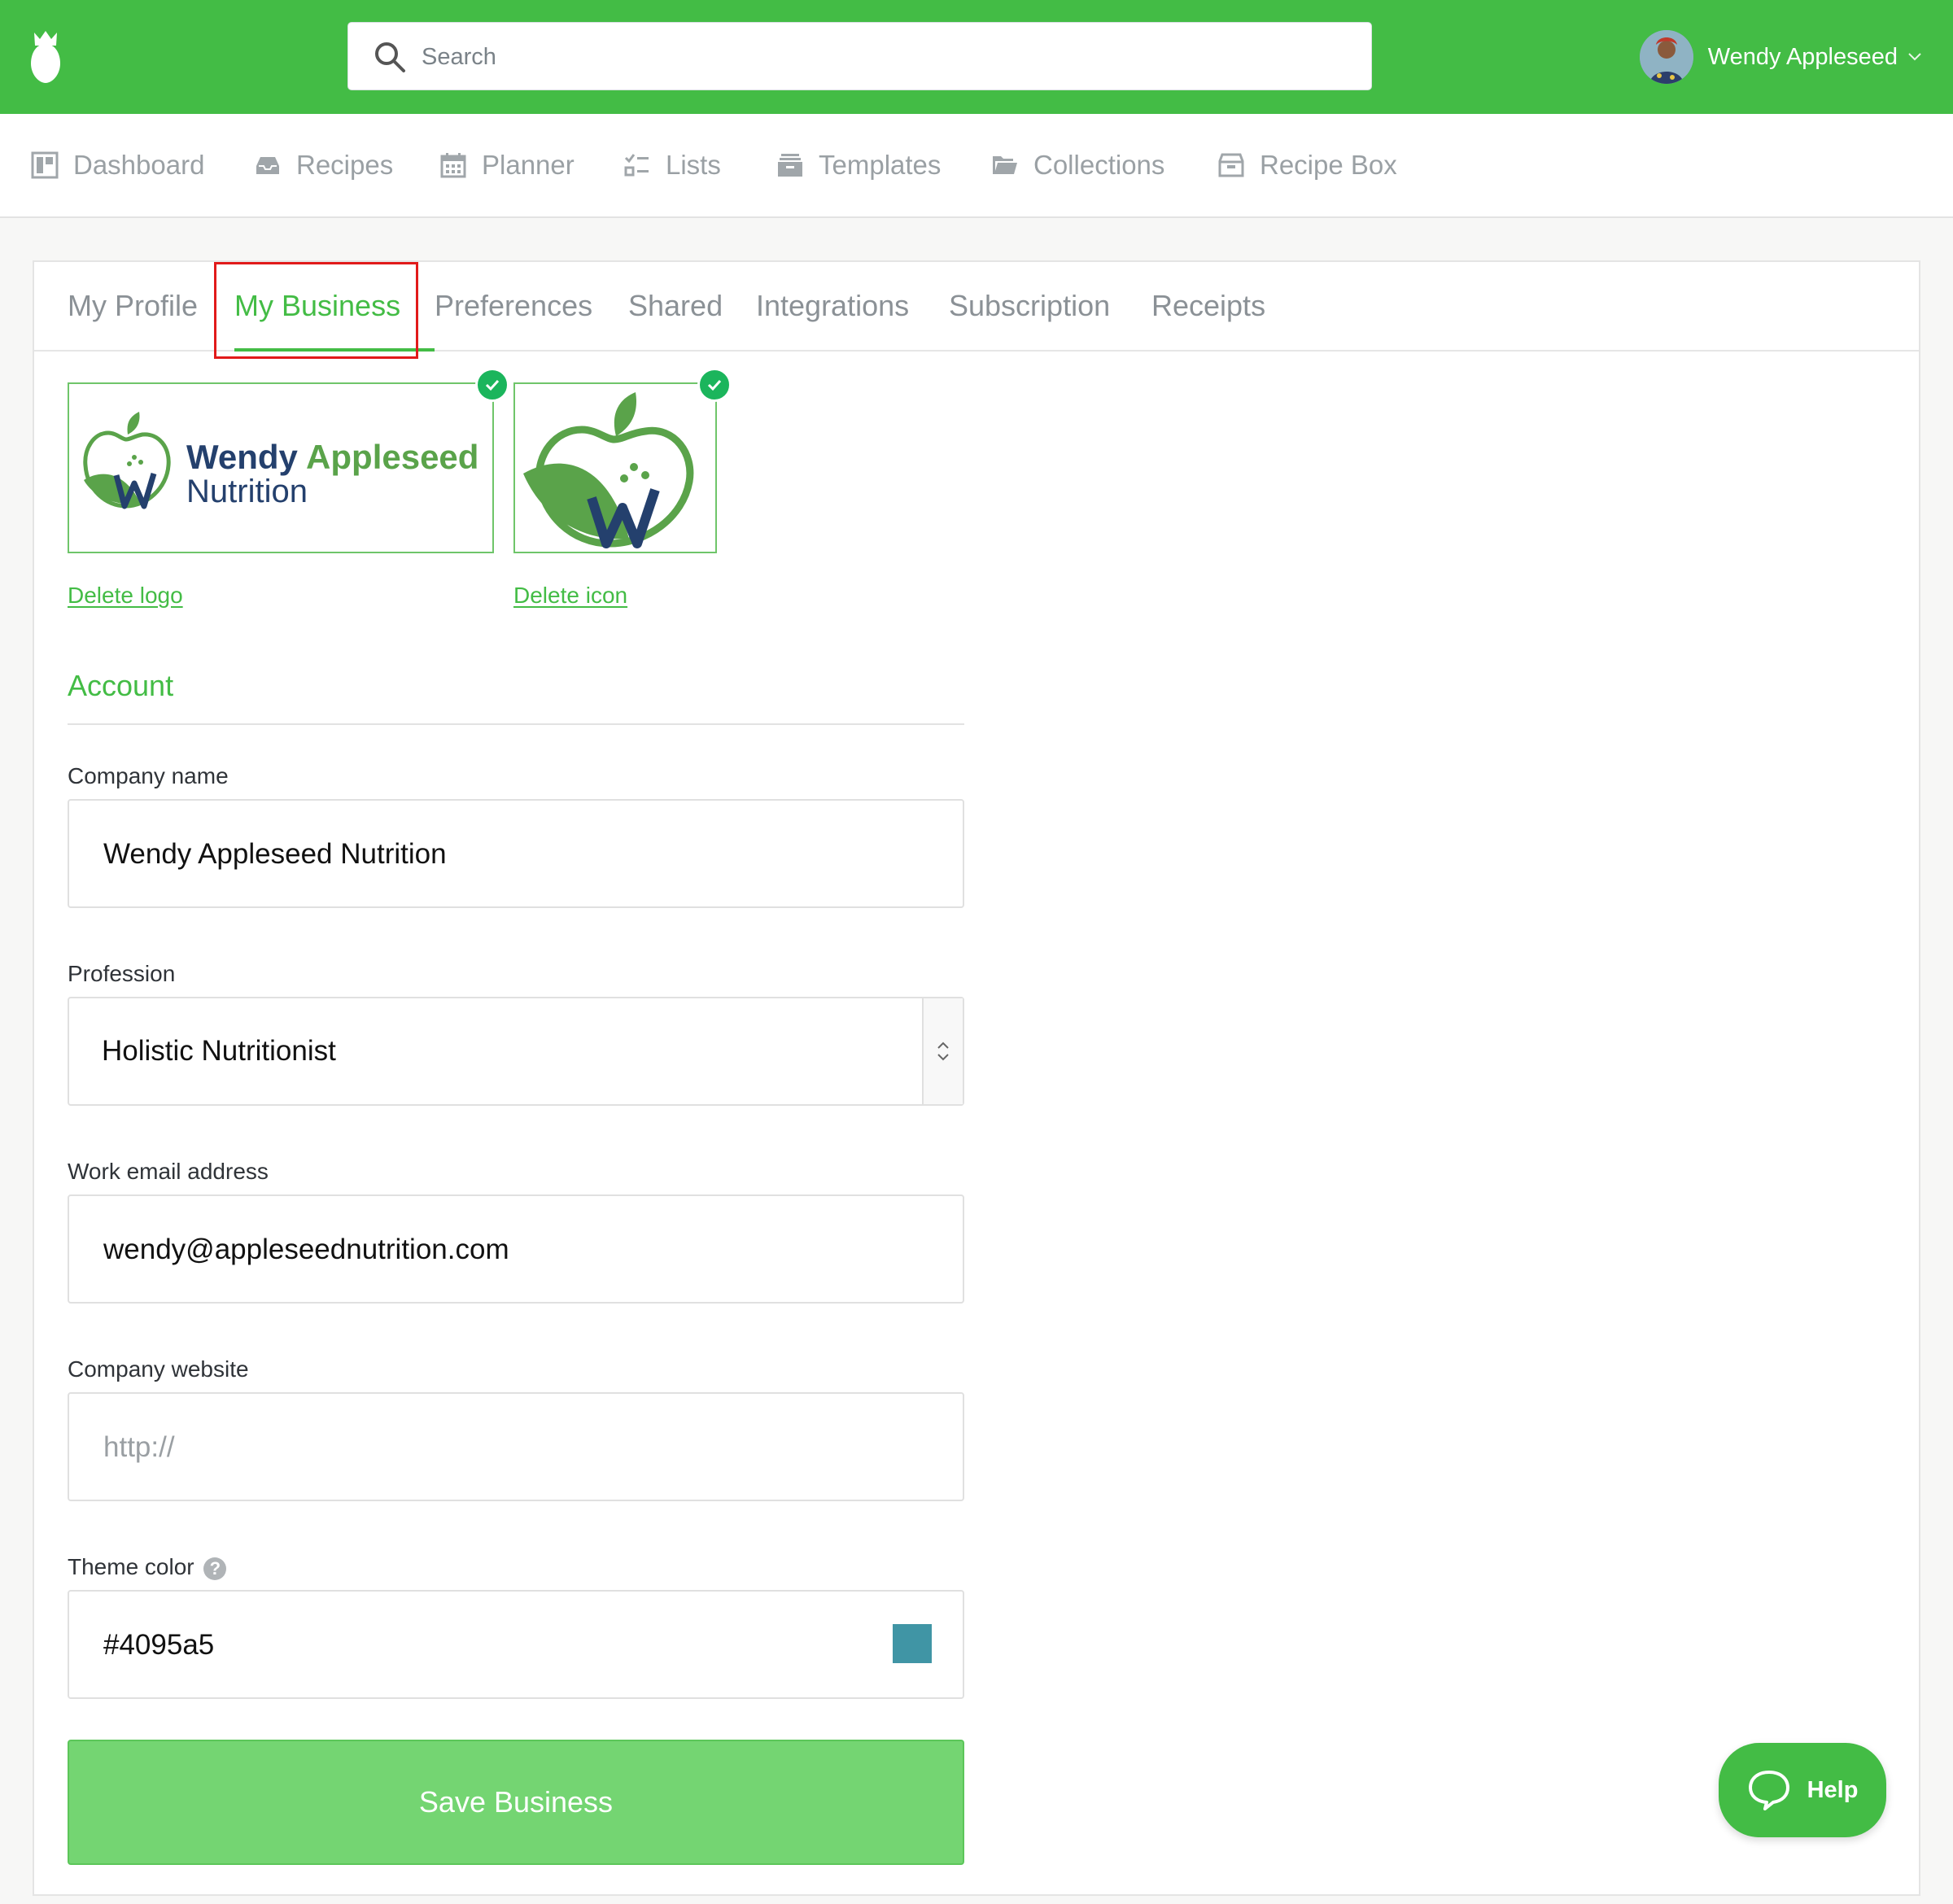  I want to click on tab-subscription: Subscription, so click(1029, 306).